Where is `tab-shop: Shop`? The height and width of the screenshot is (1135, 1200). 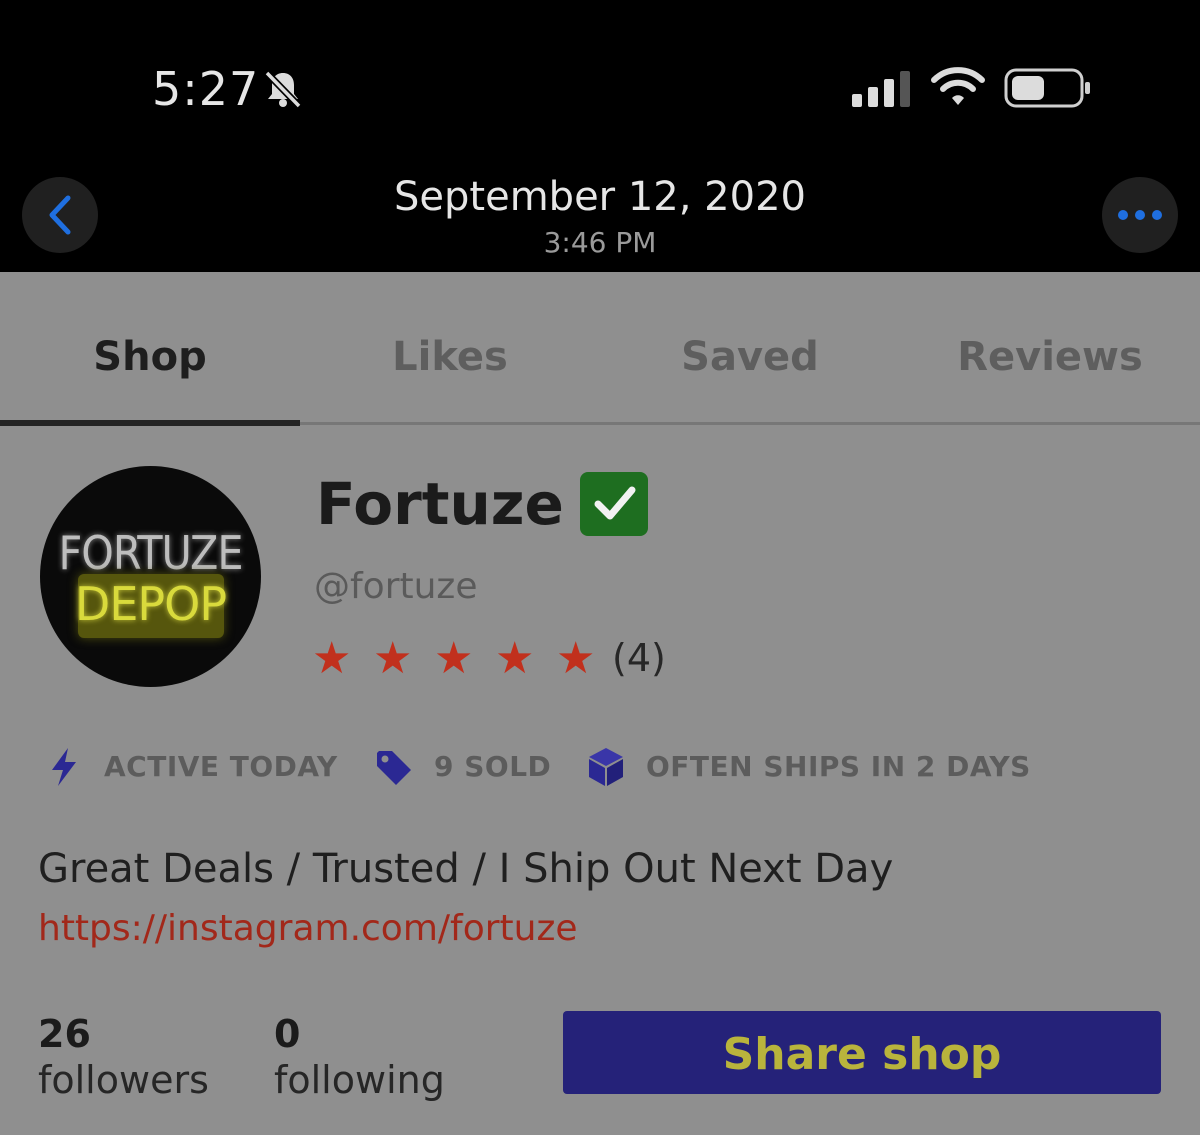
tab-shop: Shop is located at coordinates (150, 357).